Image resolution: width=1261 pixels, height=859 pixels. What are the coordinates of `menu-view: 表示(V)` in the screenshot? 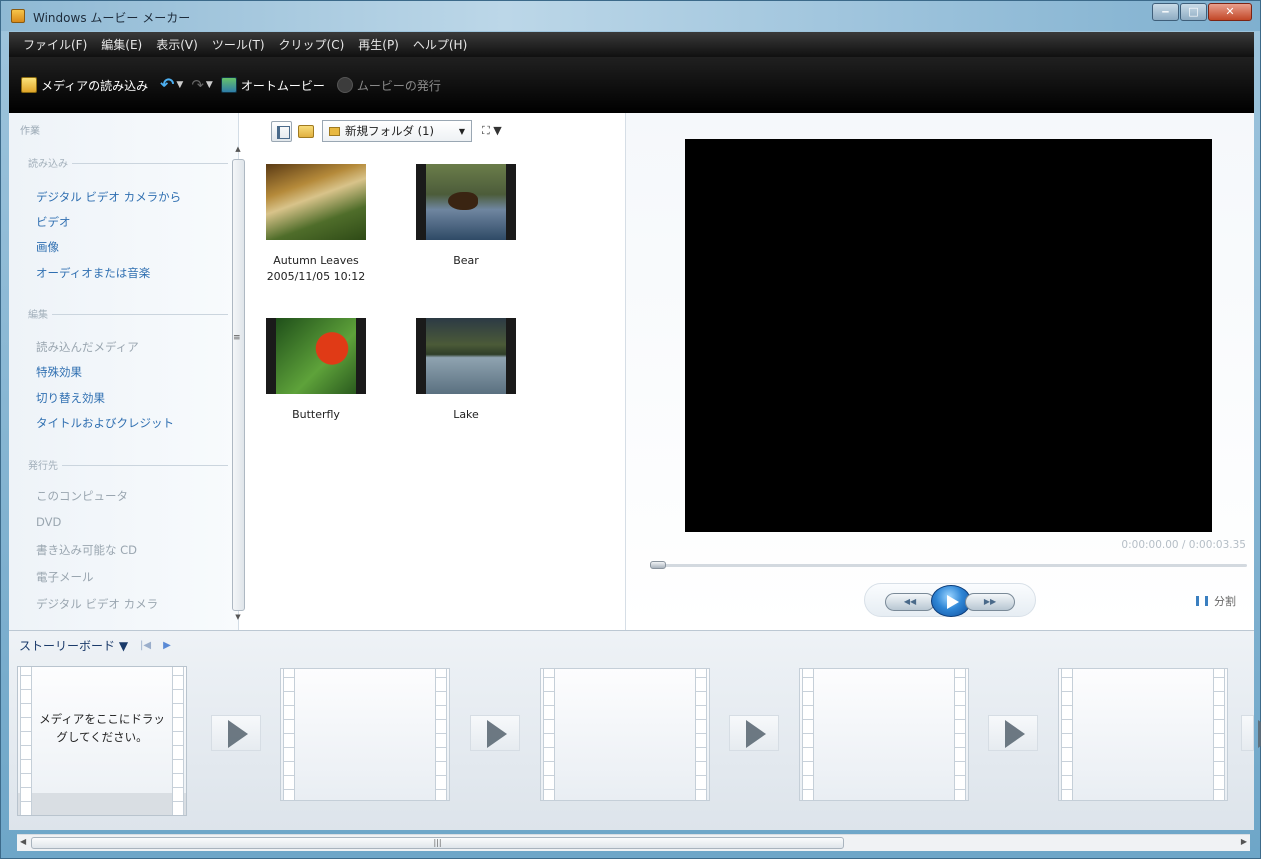 It's located at (177, 44).